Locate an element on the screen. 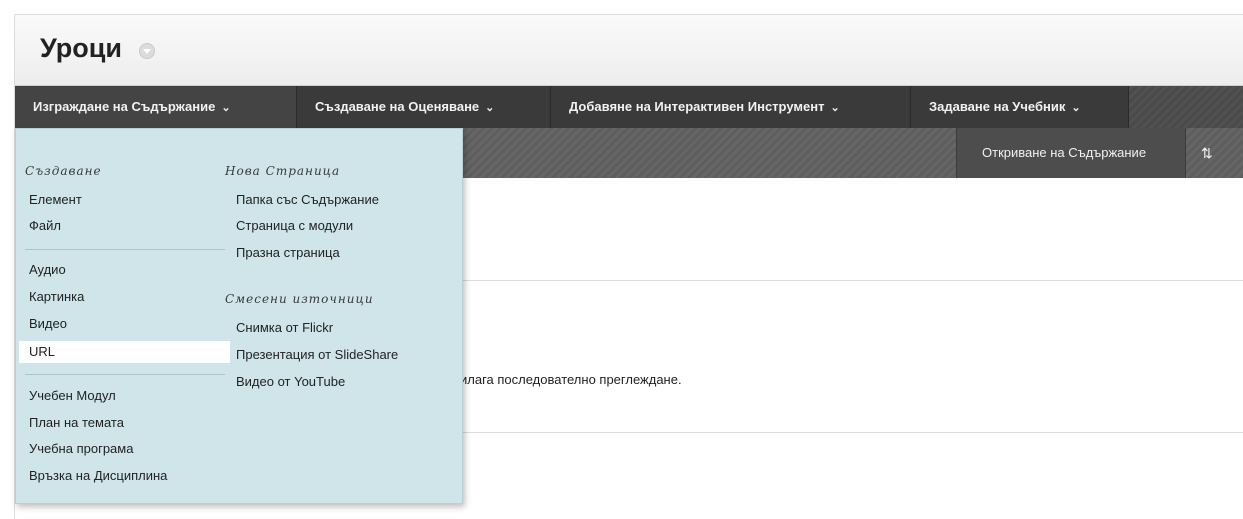 The image size is (1243, 519). create-assessment-menu: Създаване на Оценяване ⌄ is located at coordinates (424, 107).